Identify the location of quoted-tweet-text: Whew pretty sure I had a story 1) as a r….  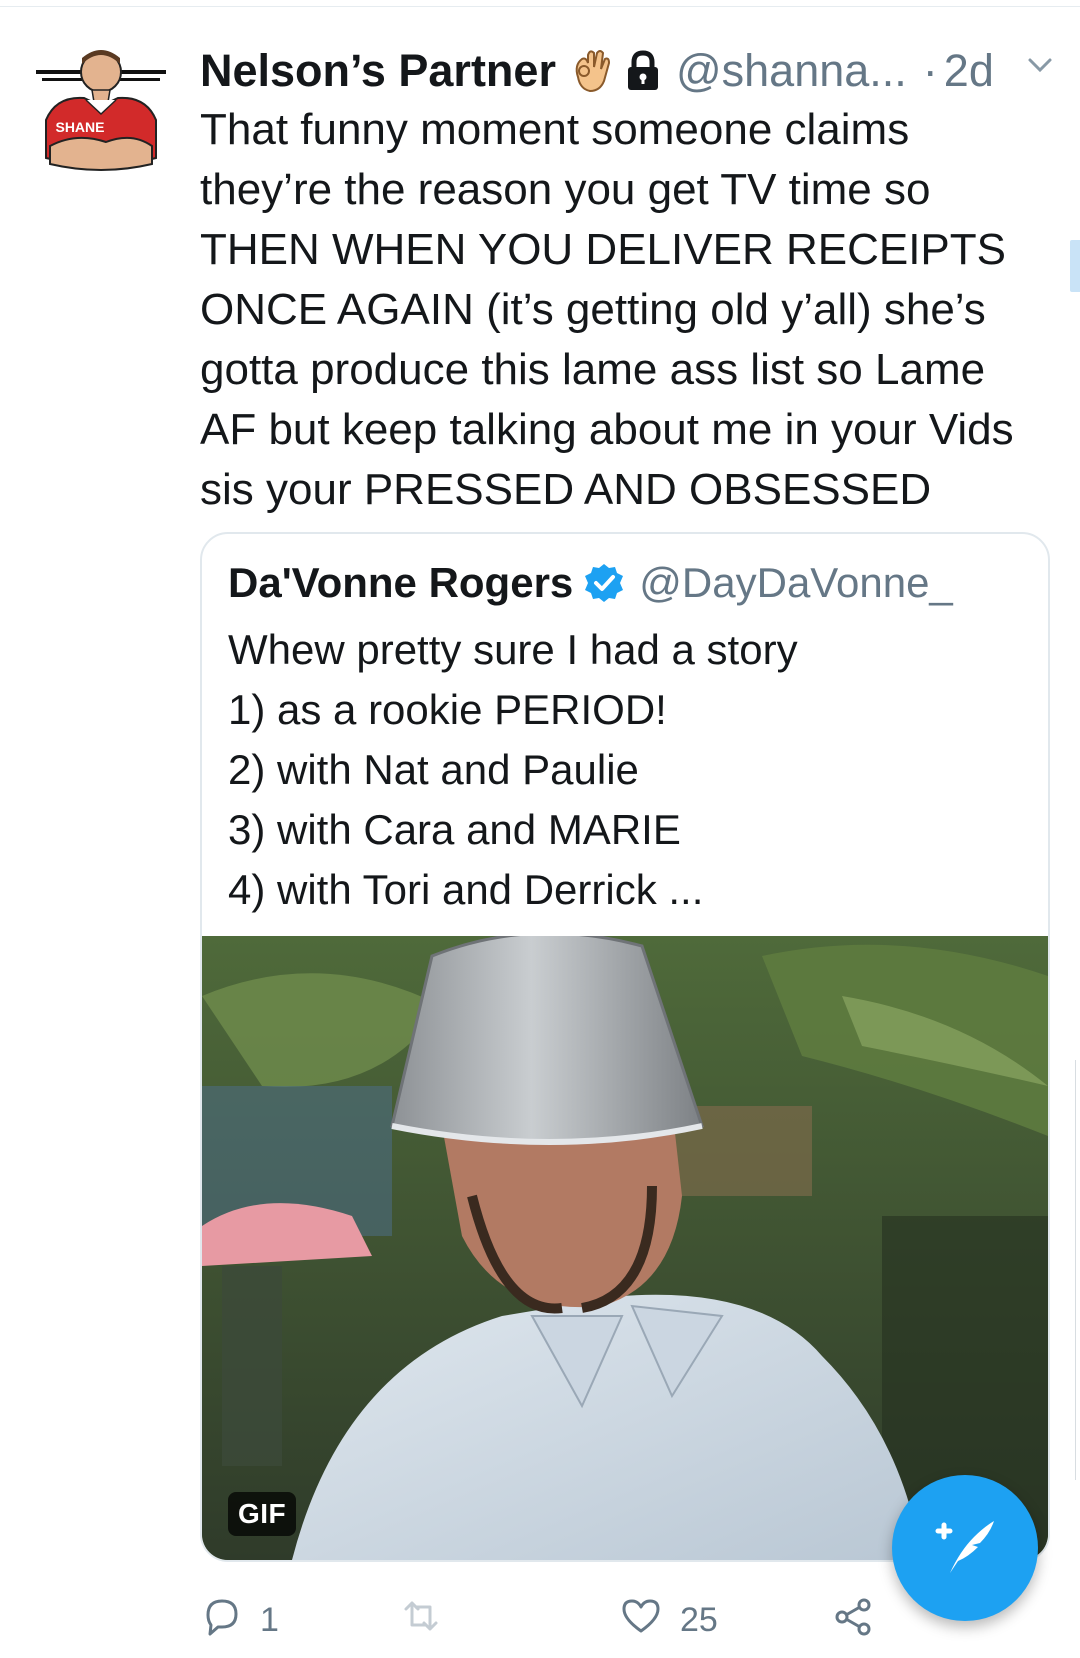
(623, 770).